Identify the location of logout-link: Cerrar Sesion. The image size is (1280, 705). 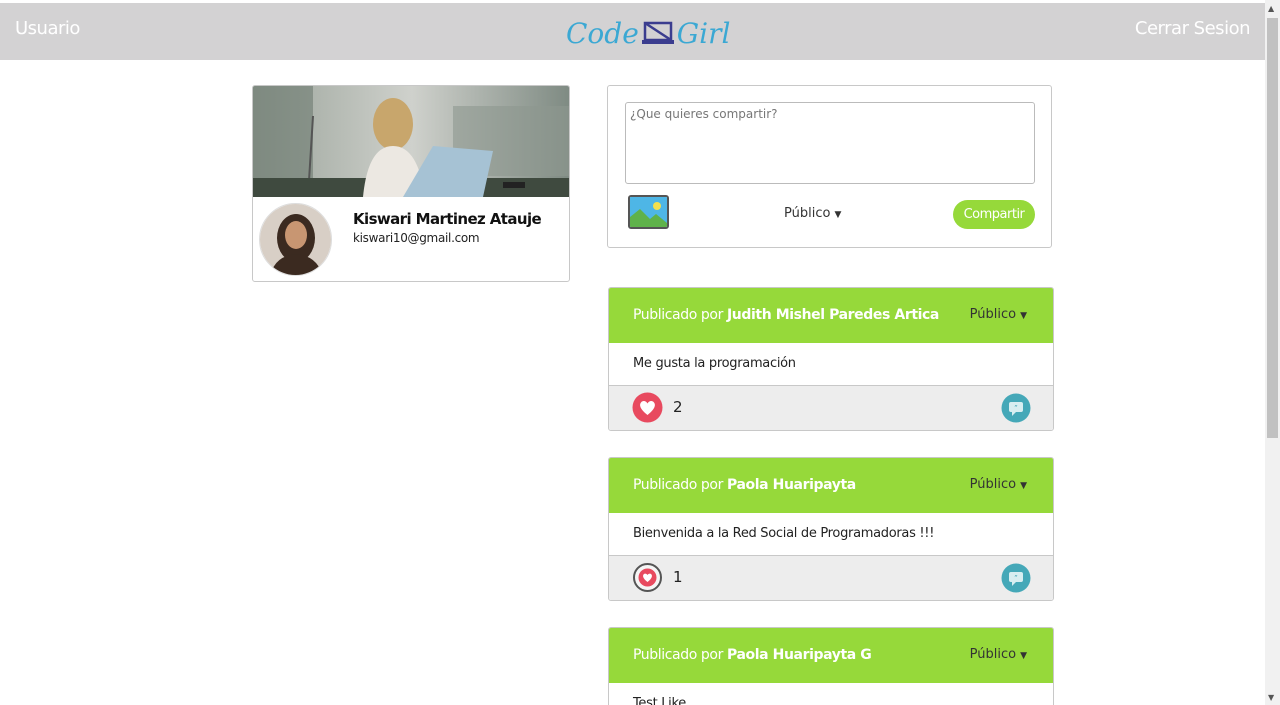
(1193, 28).